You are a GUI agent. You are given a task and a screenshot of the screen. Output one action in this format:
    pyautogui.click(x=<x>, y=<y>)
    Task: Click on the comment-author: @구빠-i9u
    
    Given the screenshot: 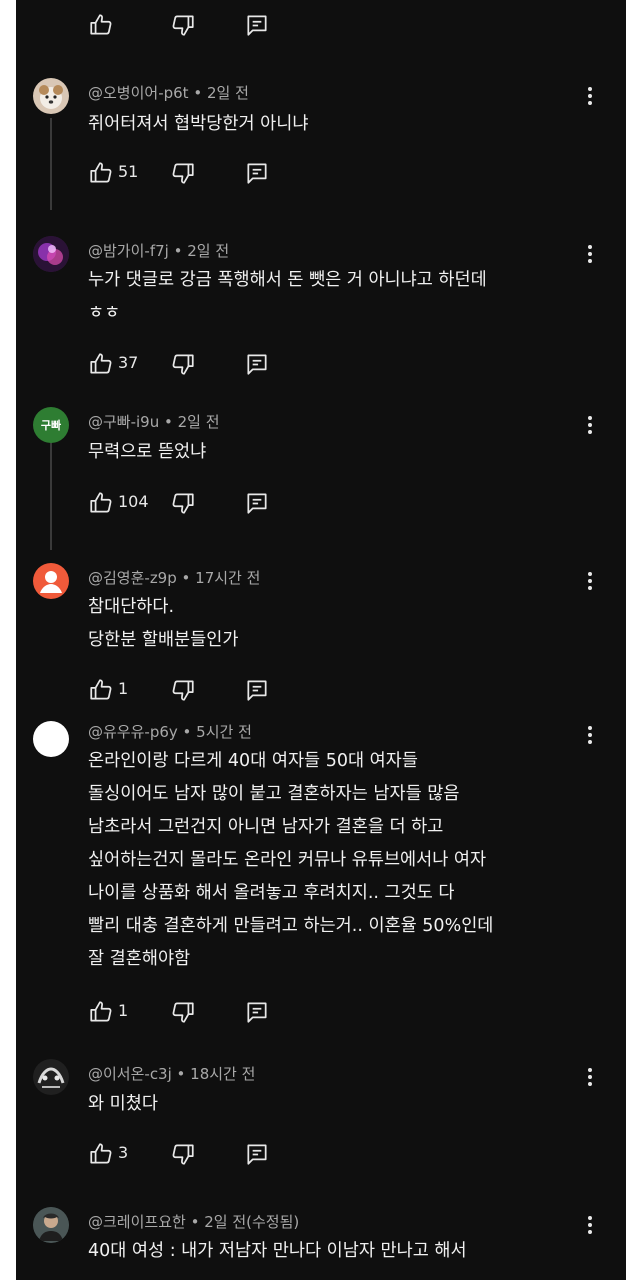 What is the action you would take?
    pyautogui.click(x=123, y=422)
    